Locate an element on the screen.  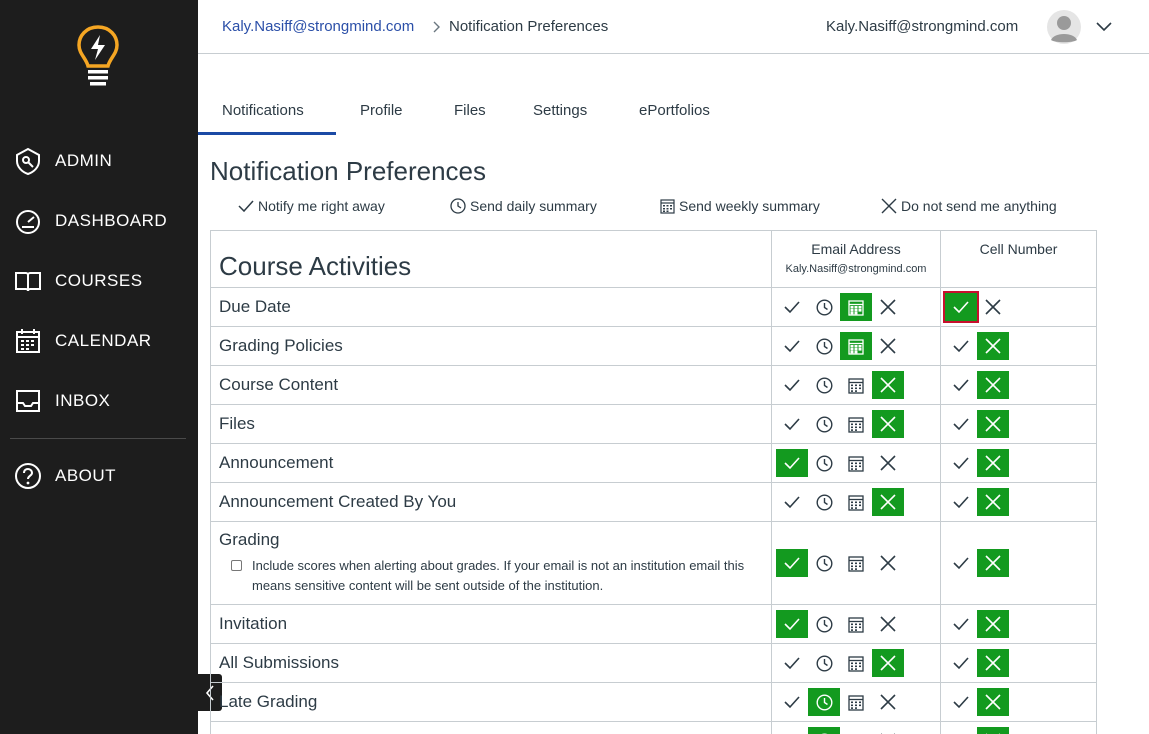
tab-files: Files is located at coordinates (470, 110).